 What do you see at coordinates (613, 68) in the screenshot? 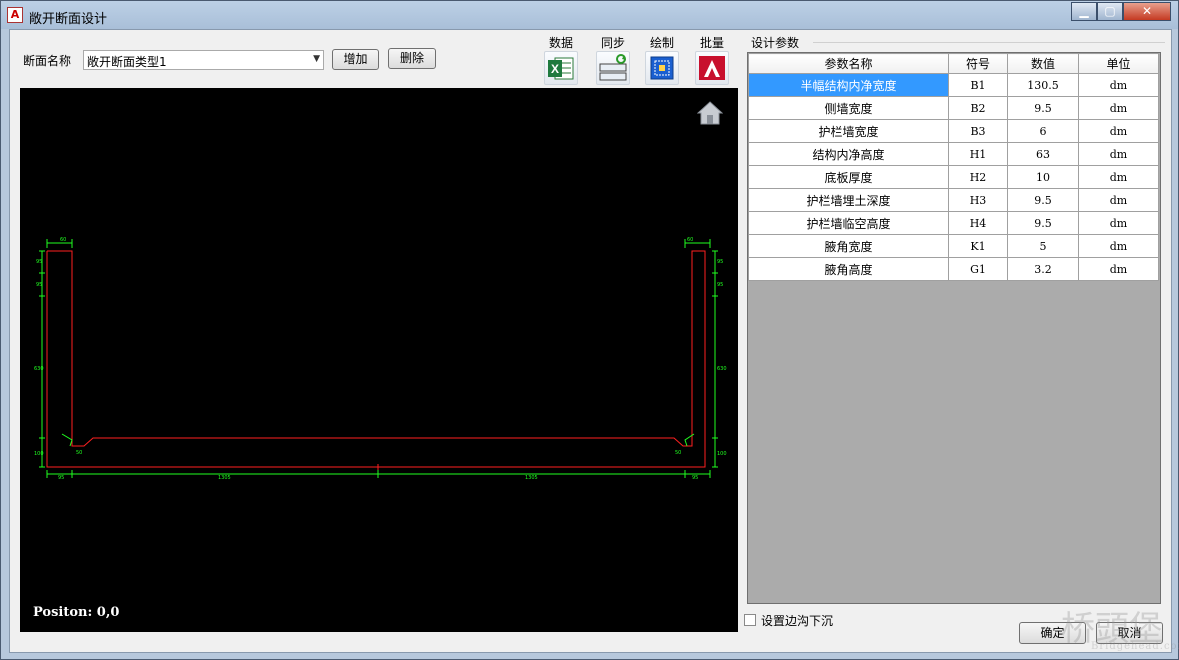
I see `sync-icon` at bounding box center [613, 68].